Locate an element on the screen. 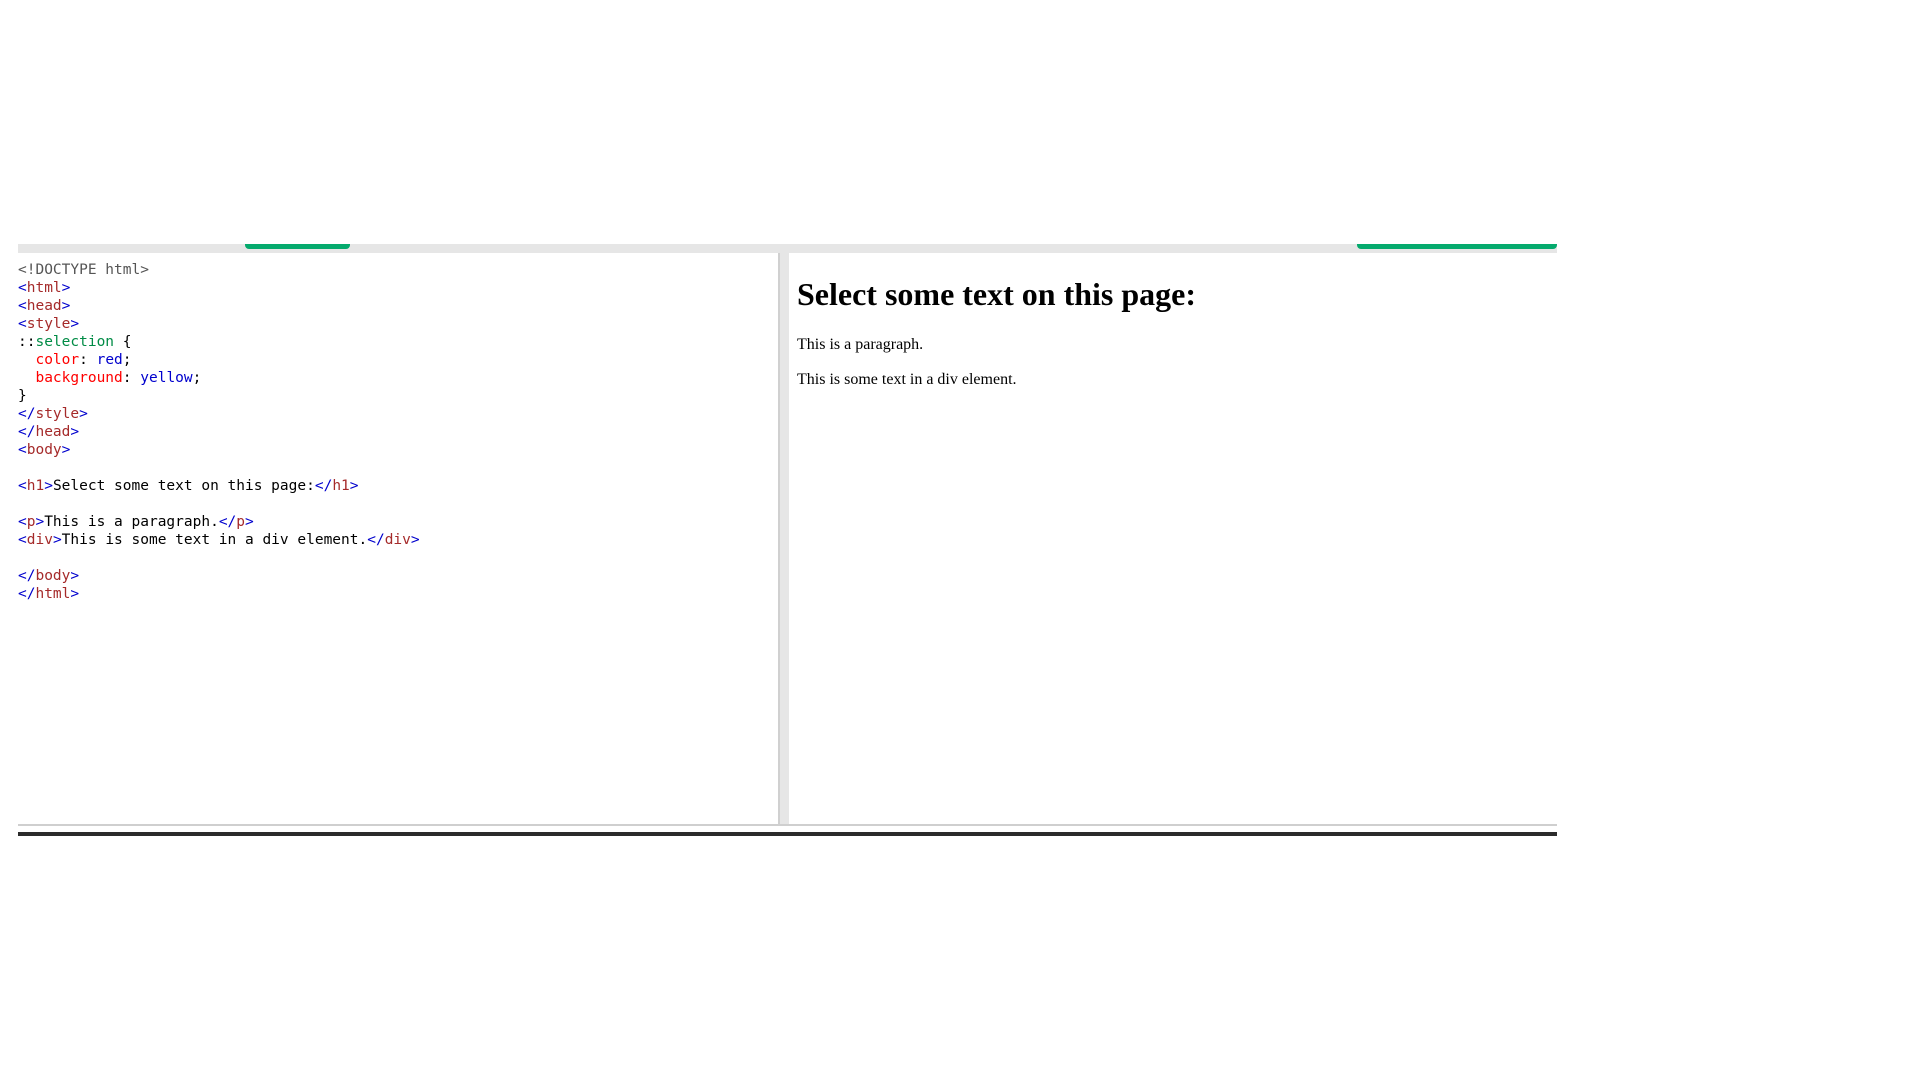 This screenshot has width=1920, height=1080. code-token: color is located at coordinates (57, 360).